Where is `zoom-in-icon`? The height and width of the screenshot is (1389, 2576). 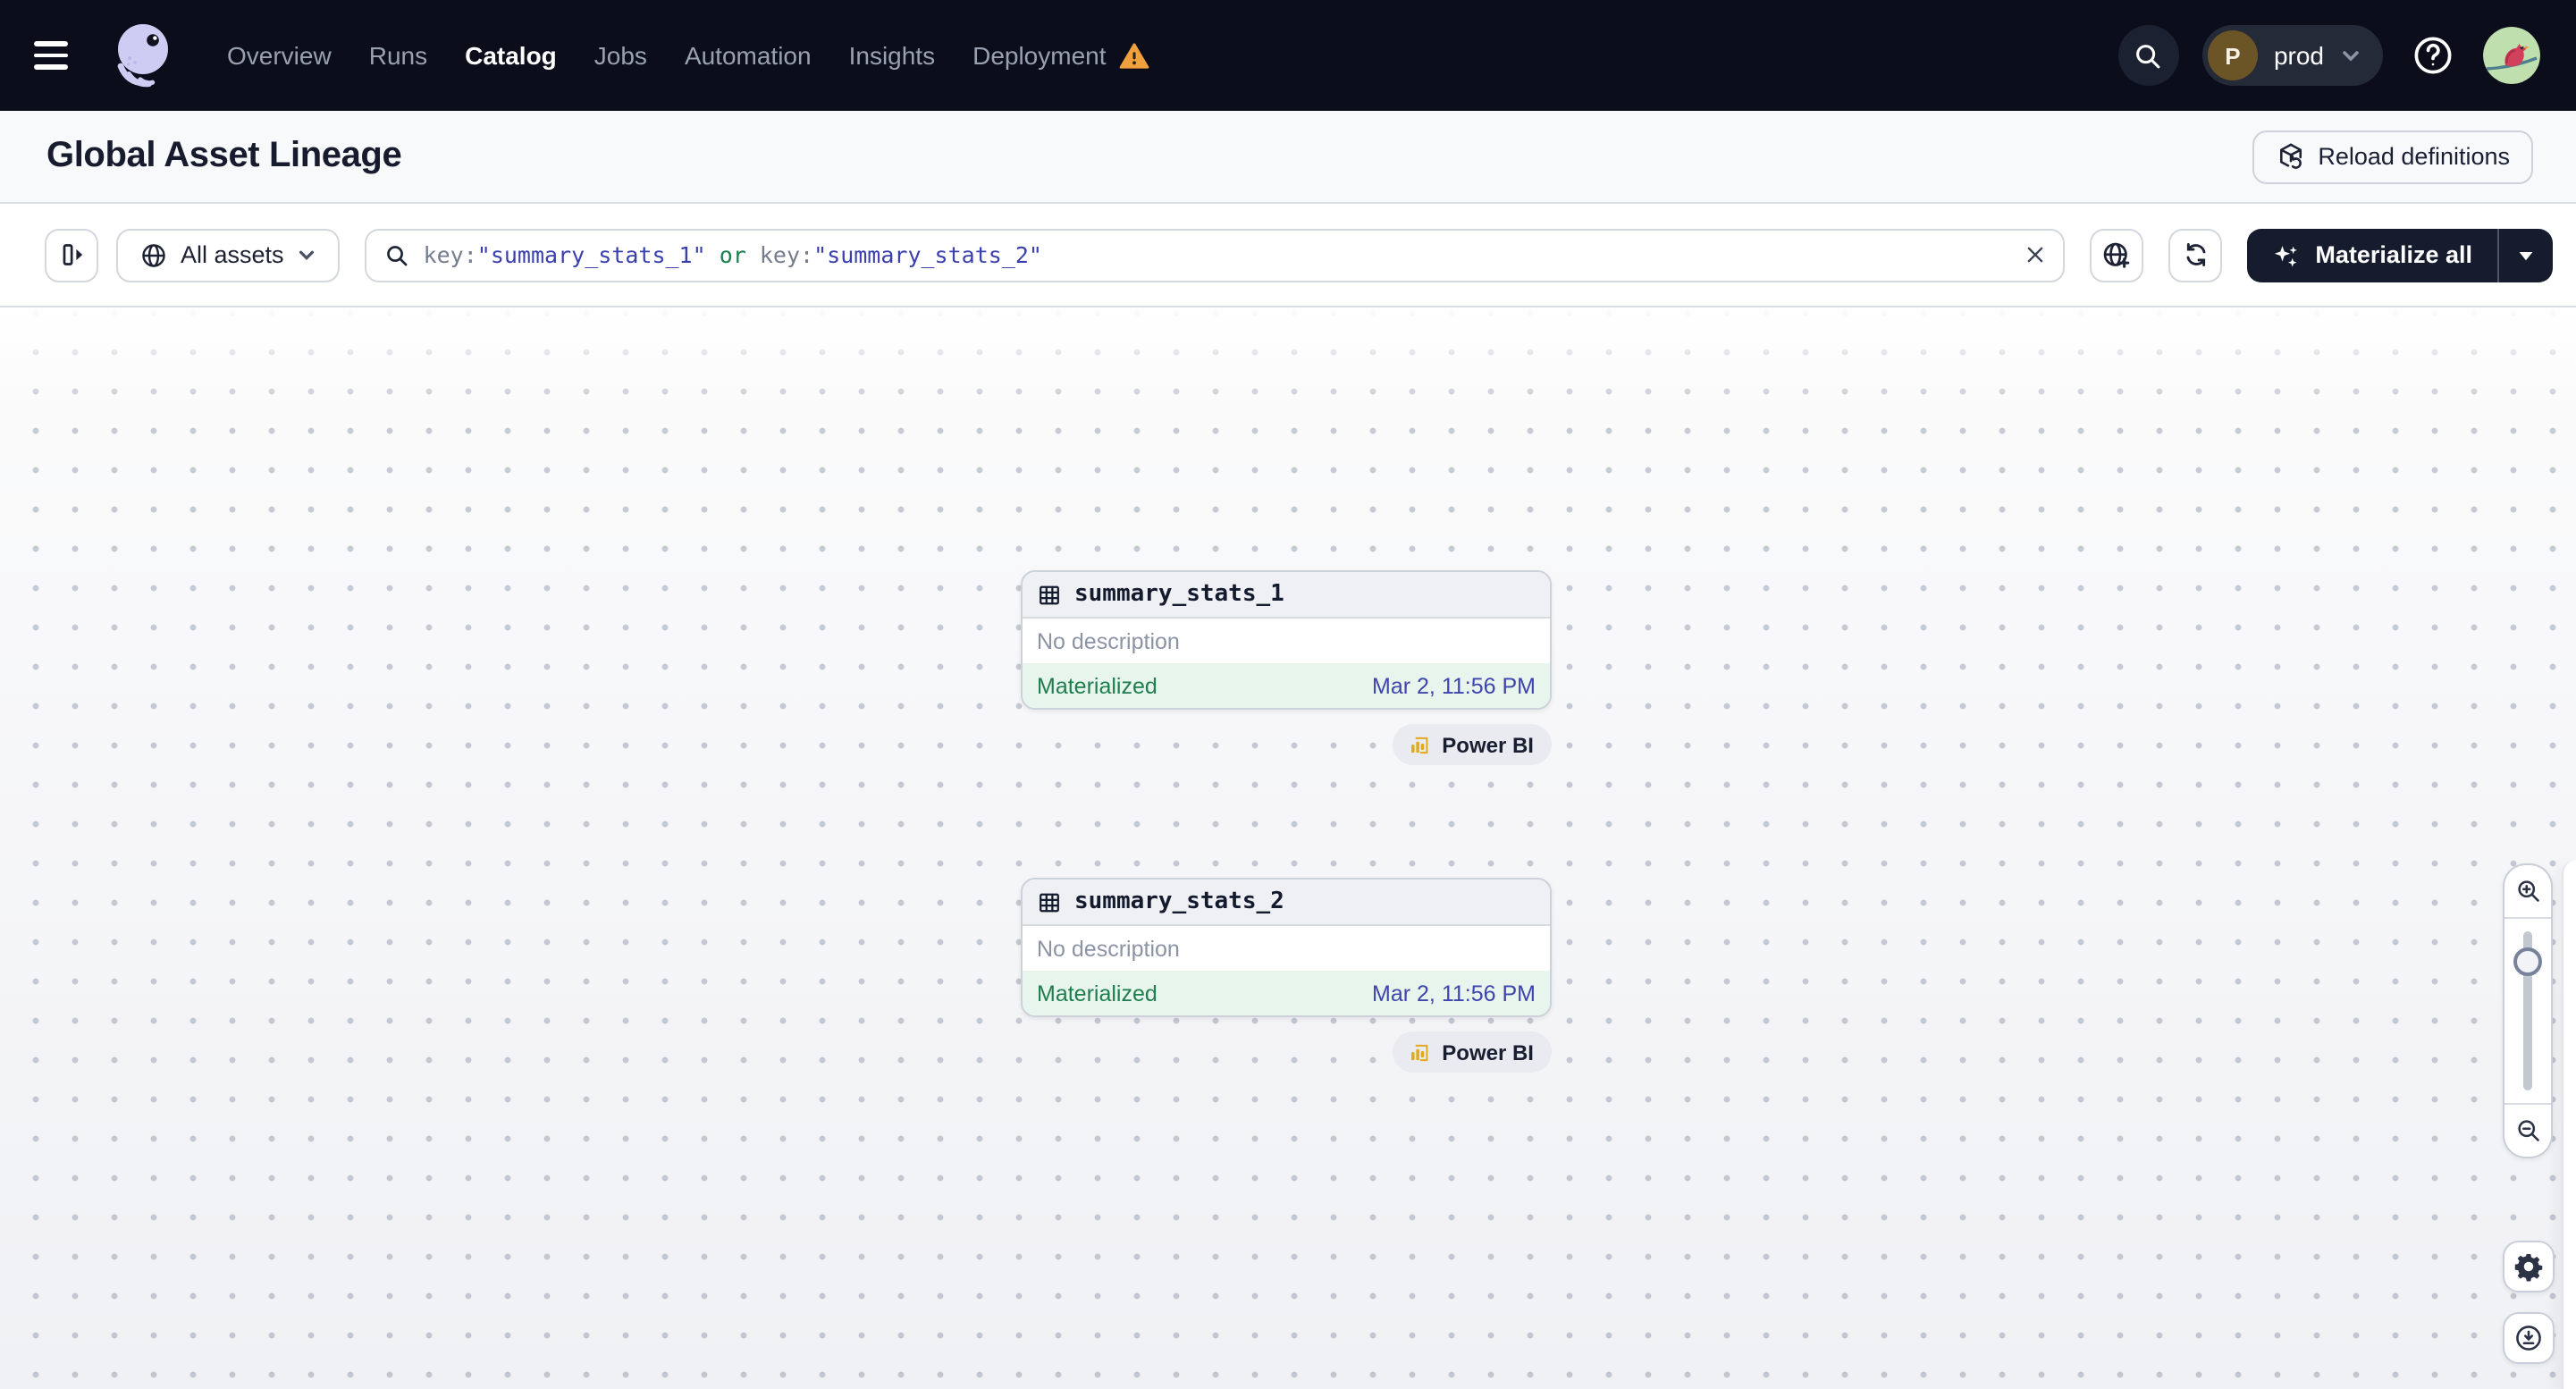
zoom-in-icon is located at coordinates (2528, 891).